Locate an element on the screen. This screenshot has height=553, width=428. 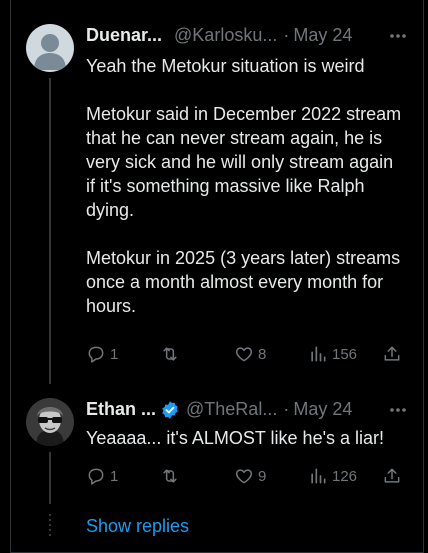
like-count: 8 is located at coordinates (262, 354).